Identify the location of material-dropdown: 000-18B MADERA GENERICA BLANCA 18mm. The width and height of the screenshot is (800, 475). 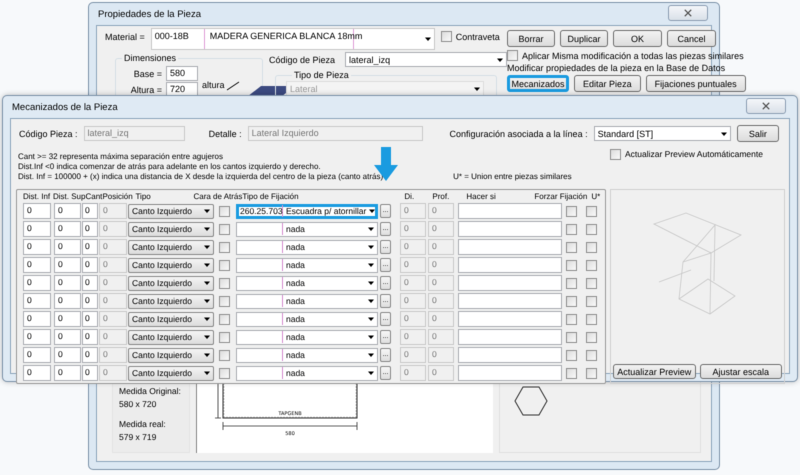
(292, 39).